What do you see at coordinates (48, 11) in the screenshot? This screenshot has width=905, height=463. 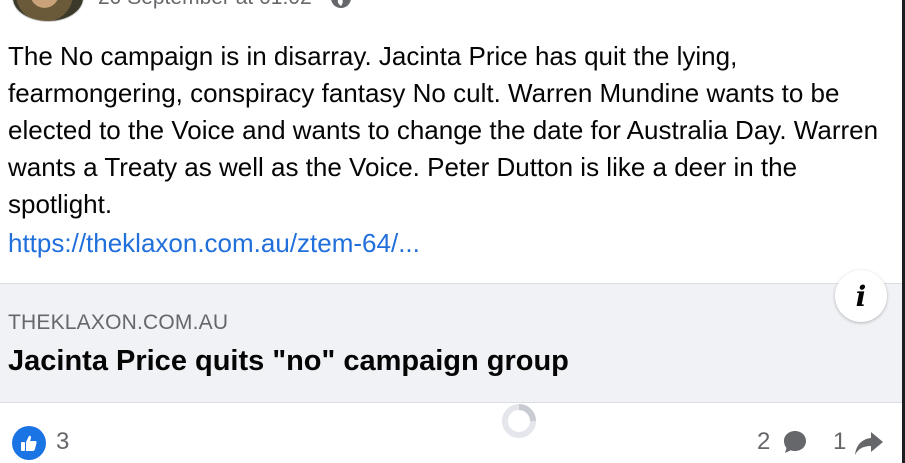 I see `avatar` at bounding box center [48, 11].